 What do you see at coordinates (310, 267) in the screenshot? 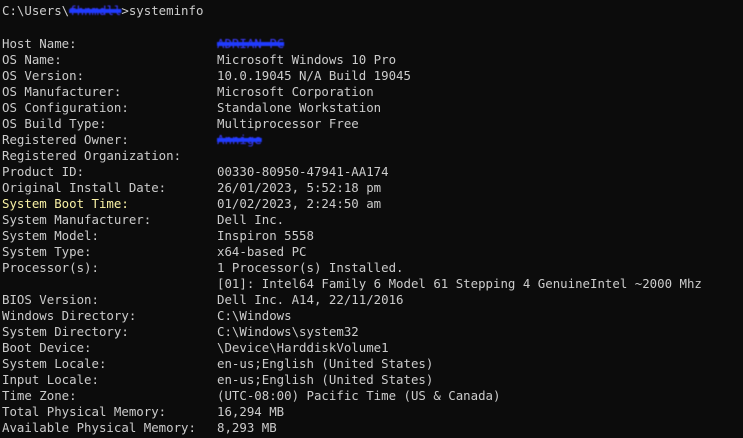
I see `output-value: 1 Processor(s) Installed.` at bounding box center [310, 267].